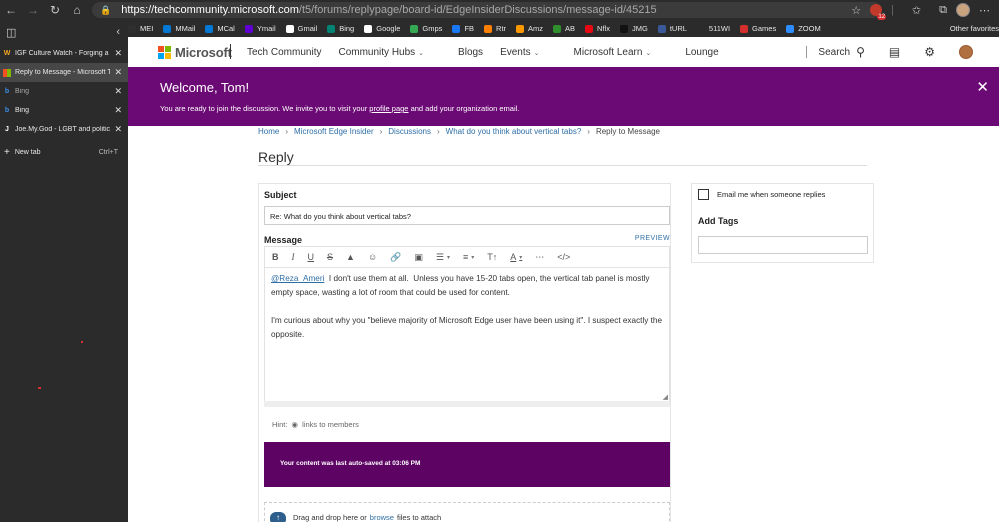  What do you see at coordinates (64, 53) in the screenshot?
I see `tab-item: W IGF Culture Watch - Forging a Cu ✕` at bounding box center [64, 53].